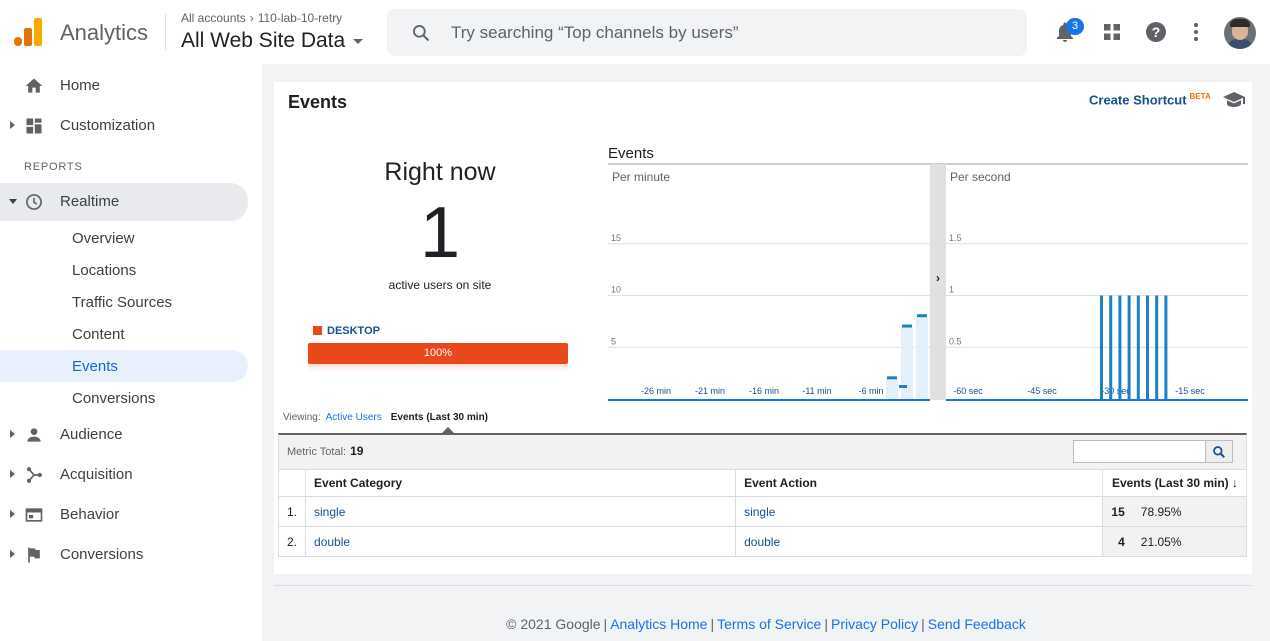 The height and width of the screenshot is (641, 1270). Describe the element at coordinates (816, 391) in the screenshot. I see `x-tick-label: -11 min` at that location.